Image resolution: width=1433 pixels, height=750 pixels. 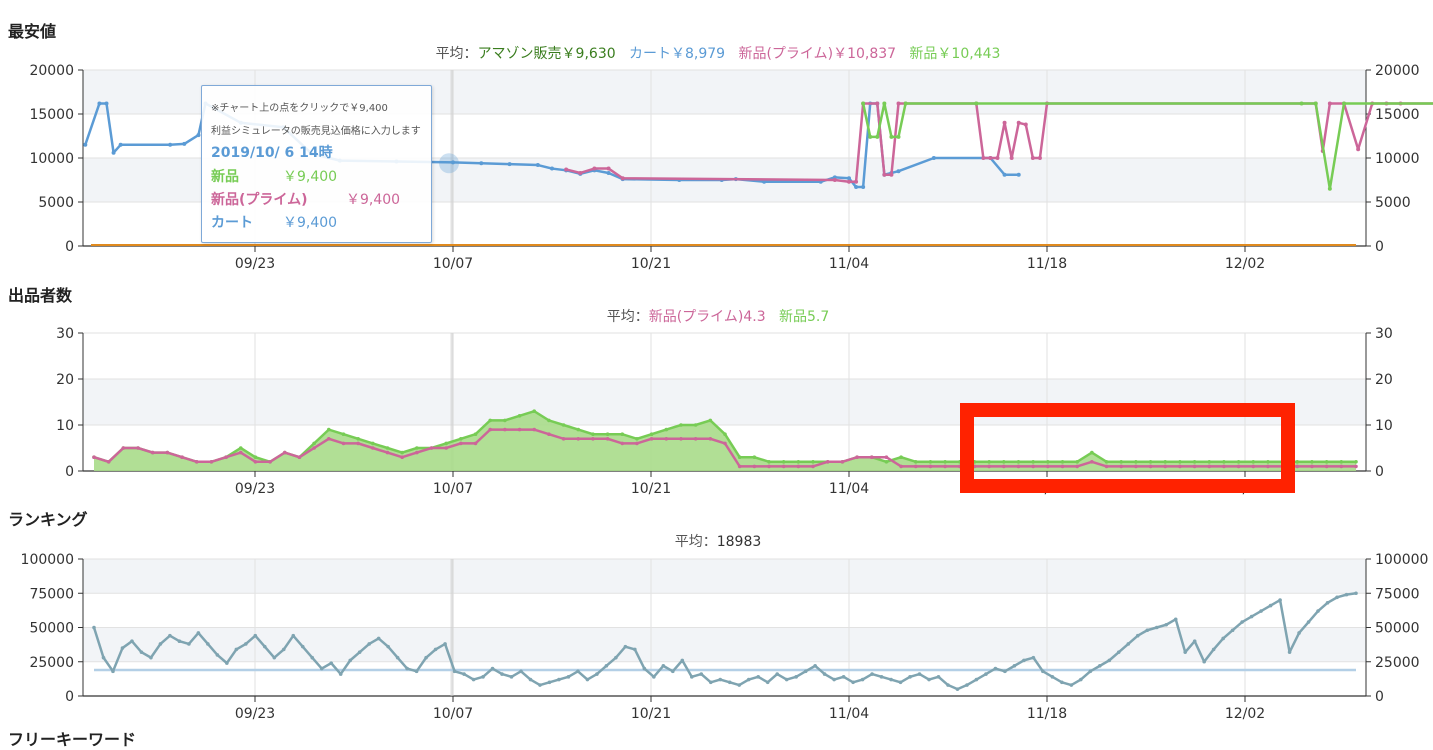 I want to click on x-tick-label: 09/23, so click(x=255, y=264).